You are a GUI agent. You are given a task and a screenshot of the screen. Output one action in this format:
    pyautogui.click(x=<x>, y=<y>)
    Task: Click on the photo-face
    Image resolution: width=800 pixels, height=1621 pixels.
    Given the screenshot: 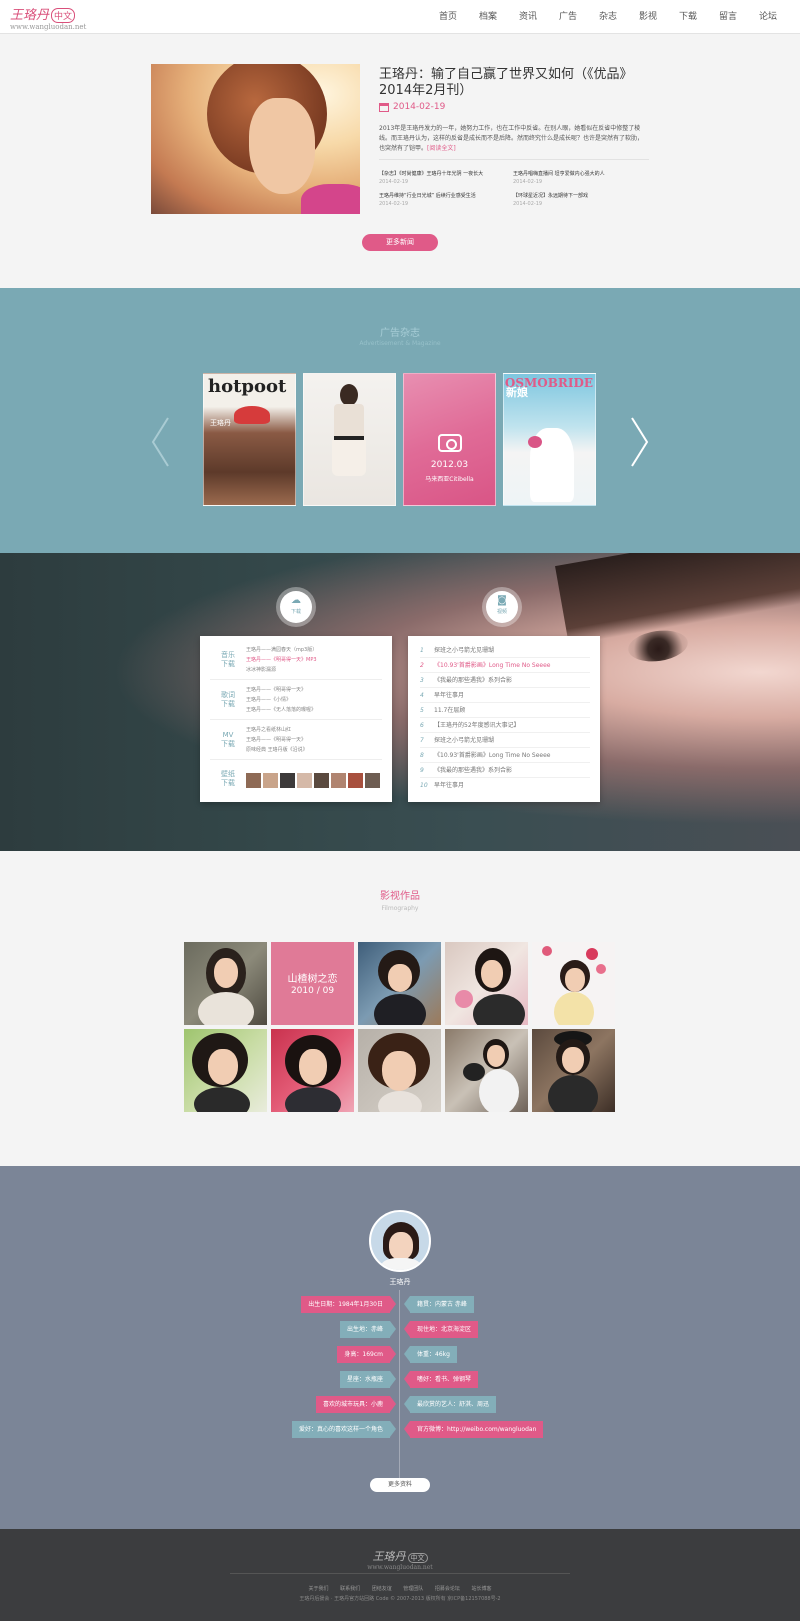 What is the action you would take?
    pyautogui.click(x=282, y=146)
    